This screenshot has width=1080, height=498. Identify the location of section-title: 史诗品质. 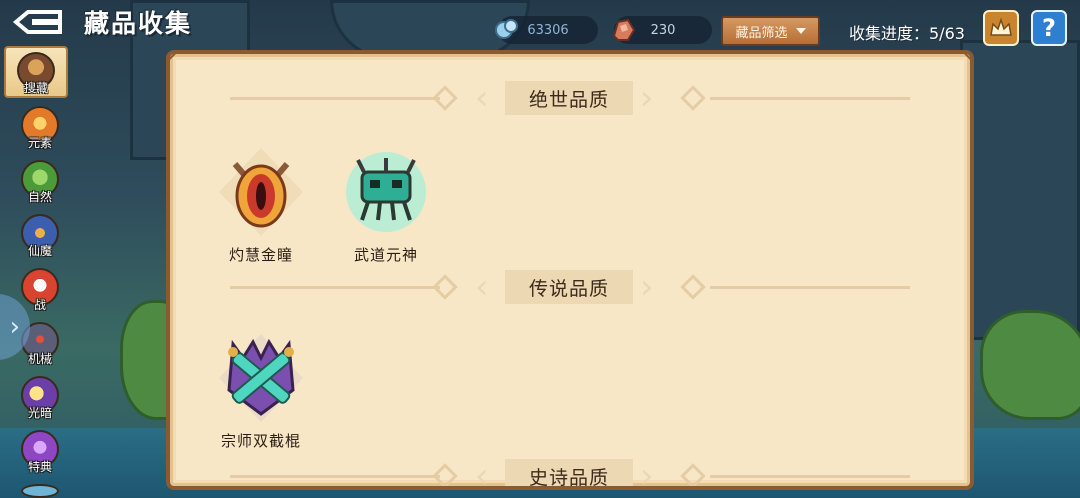
(569, 472).